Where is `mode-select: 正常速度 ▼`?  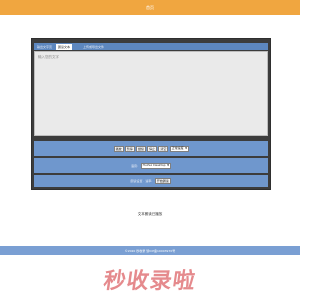
mode-select: 正常速度 ▼ is located at coordinates (179, 148).